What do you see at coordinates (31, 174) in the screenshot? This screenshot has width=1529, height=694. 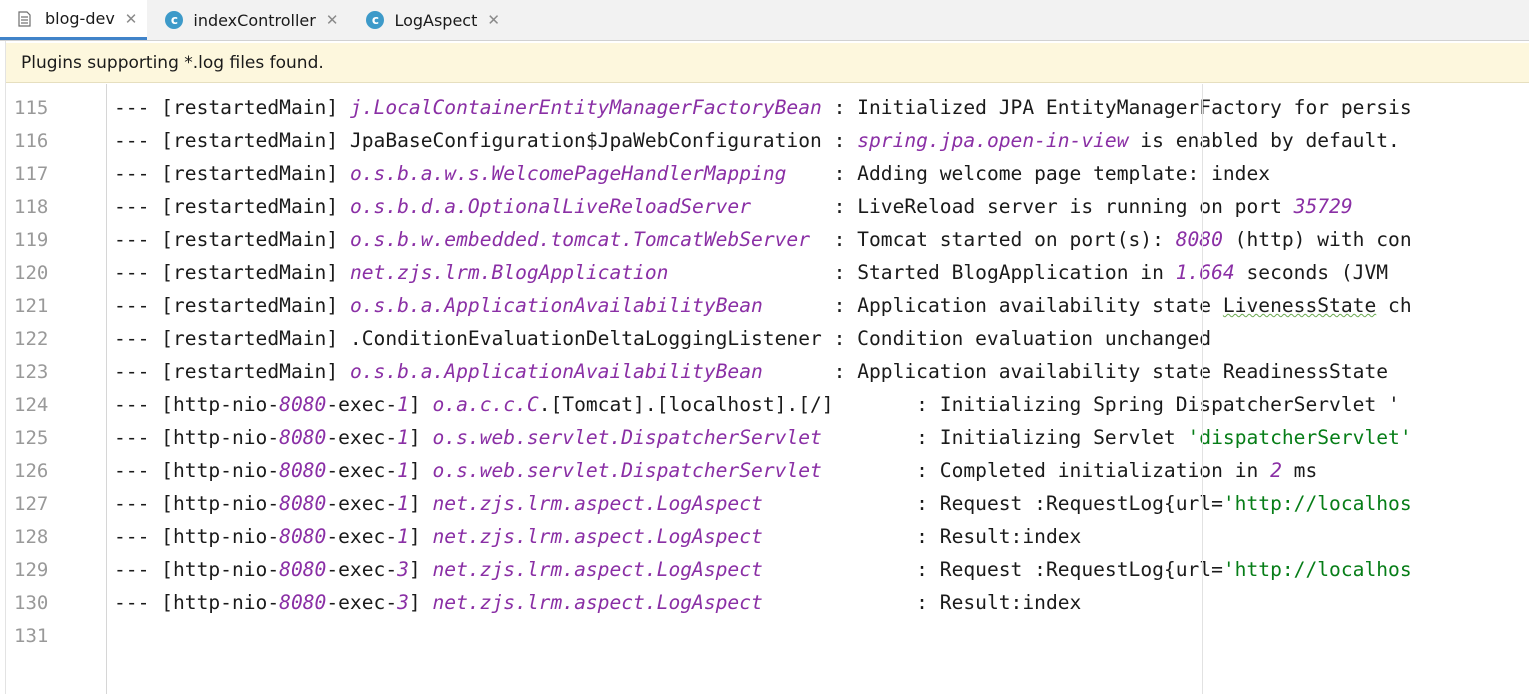 I see `line-number: 117` at bounding box center [31, 174].